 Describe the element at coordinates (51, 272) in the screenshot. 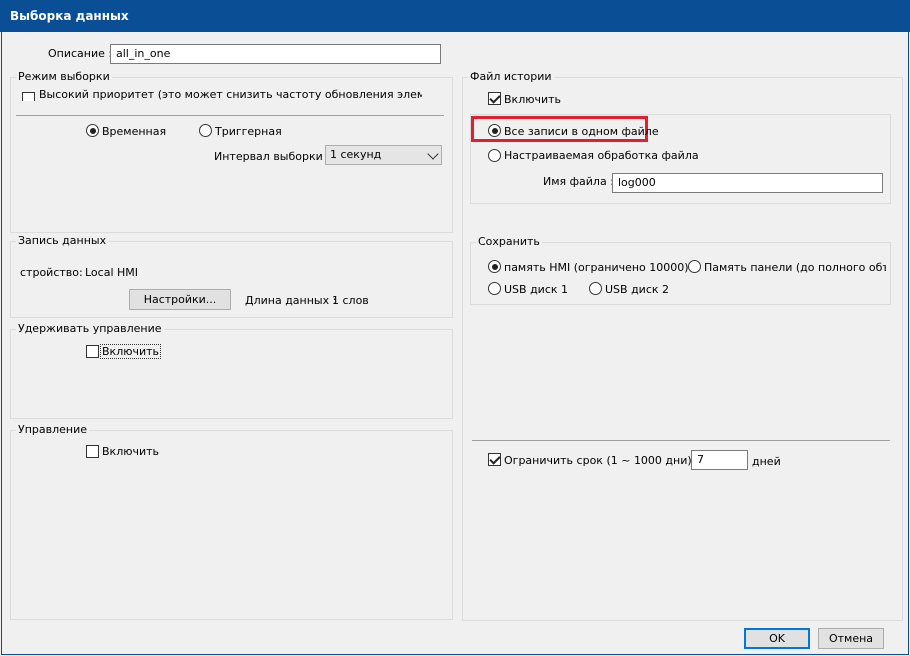

I see `device-label: стройство:` at that location.